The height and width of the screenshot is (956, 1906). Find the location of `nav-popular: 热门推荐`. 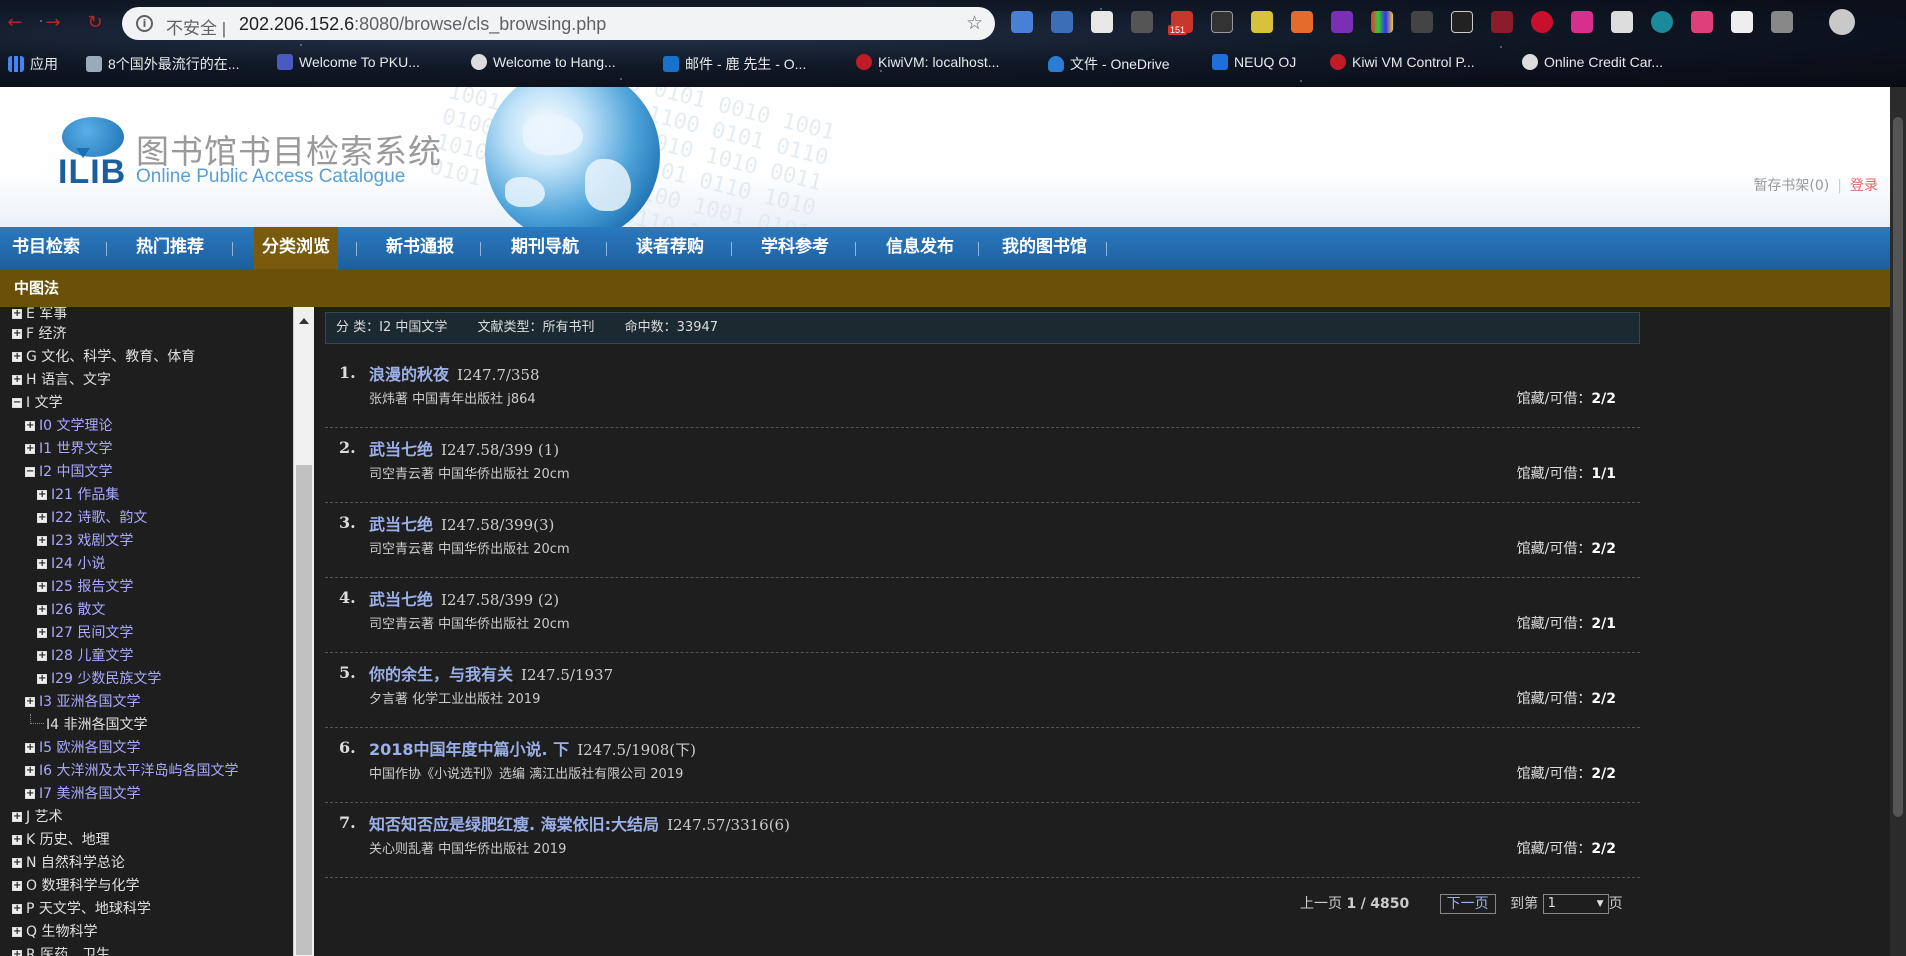

nav-popular: 热门推荐 is located at coordinates (170, 248).